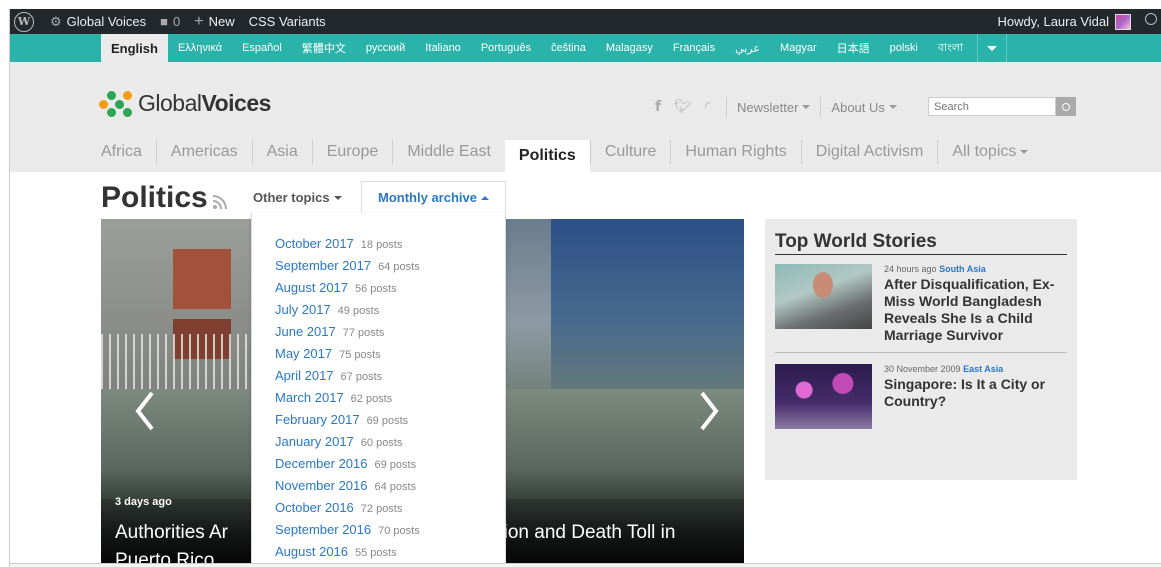  I want to click on topic-label: Digital Activism, so click(869, 151).